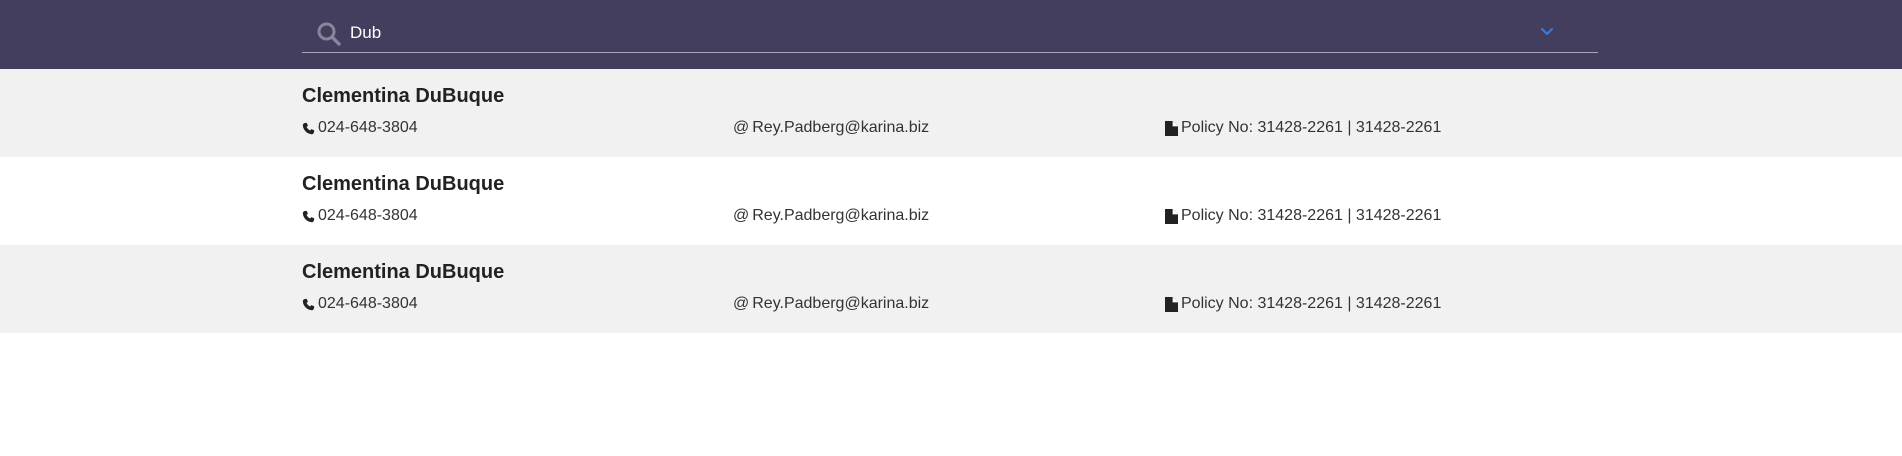 The image size is (1902, 456). Describe the element at coordinates (925, 33) in the screenshot. I see `search-input` at that location.